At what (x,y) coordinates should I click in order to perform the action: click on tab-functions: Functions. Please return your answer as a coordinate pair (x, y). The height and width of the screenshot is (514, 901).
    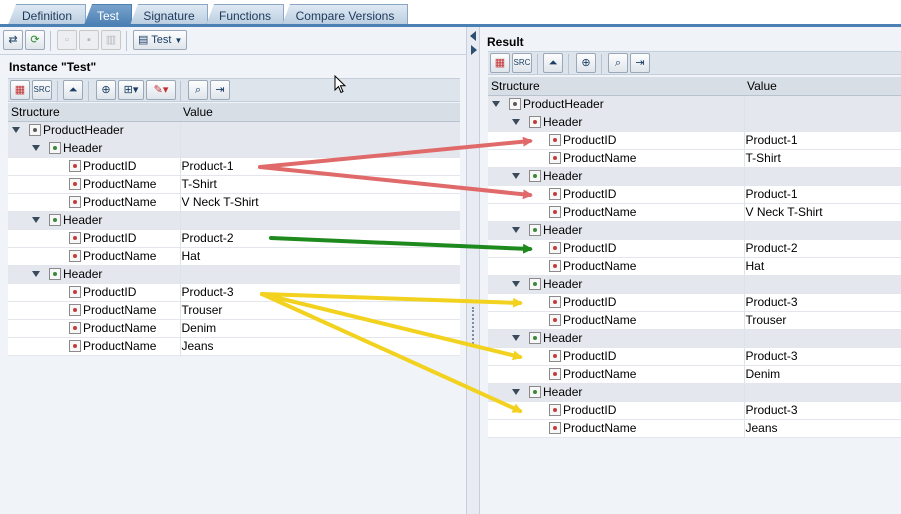
    Looking at the image, I should click on (245, 14).